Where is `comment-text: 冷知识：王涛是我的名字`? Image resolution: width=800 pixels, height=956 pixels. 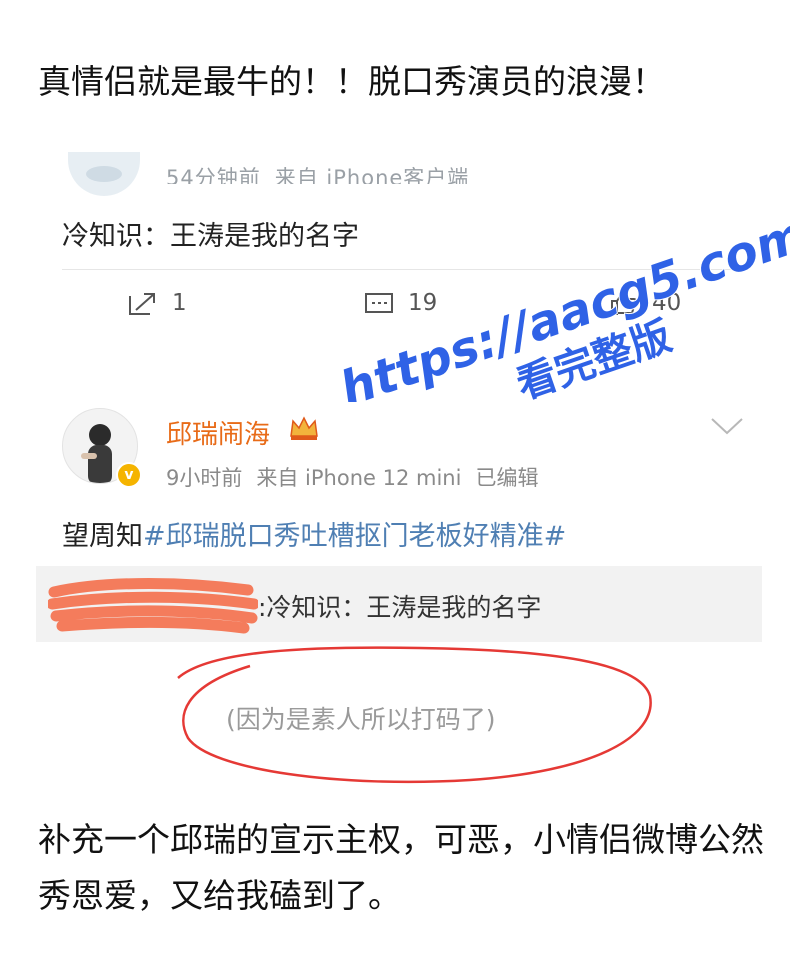
comment-text: 冷知识：王涛是我的名字 is located at coordinates (210, 236).